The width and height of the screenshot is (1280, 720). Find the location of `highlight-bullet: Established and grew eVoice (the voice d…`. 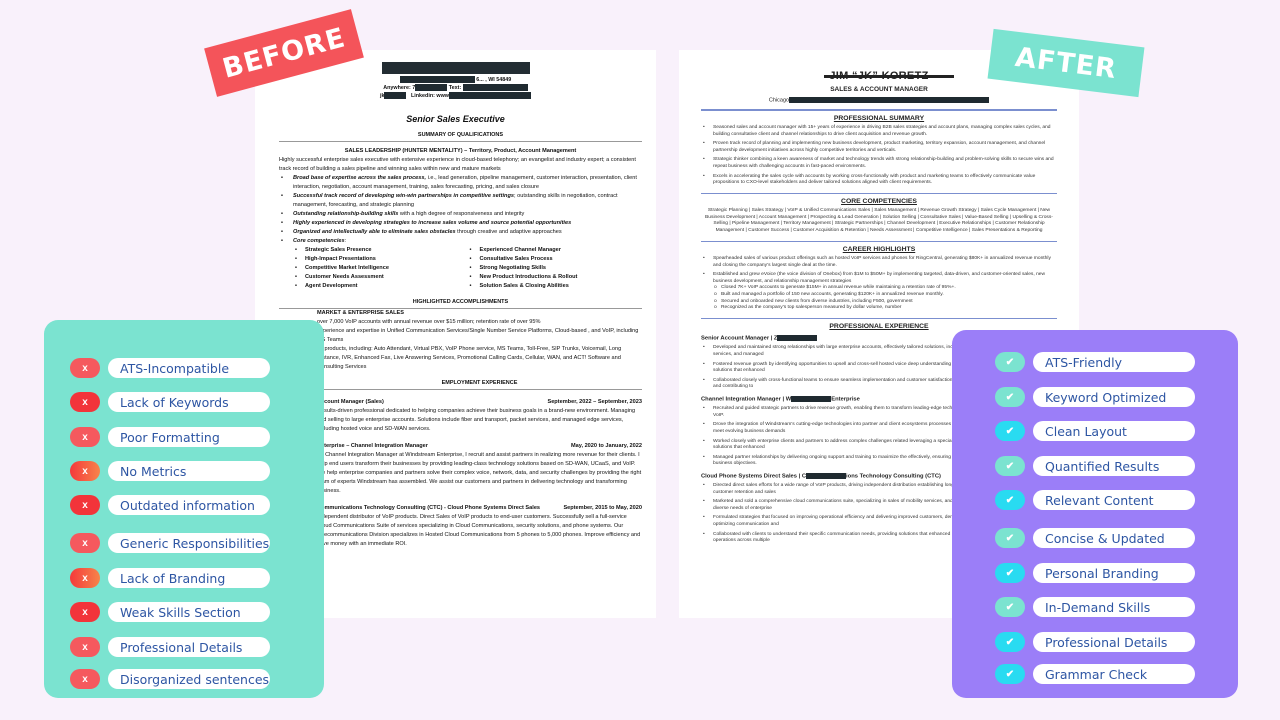

highlight-bullet: Established and grew eVoice (the voice d… is located at coordinates (879, 278).